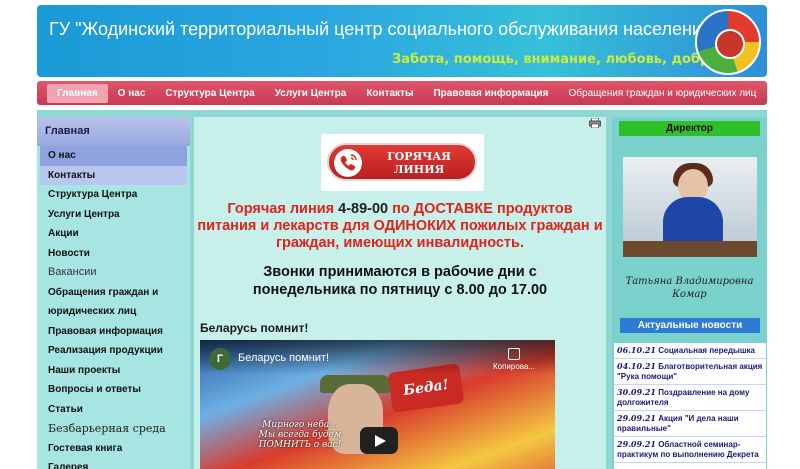 Image resolution: width=800 pixels, height=469 pixels. Describe the element at coordinates (77, 93) in the screenshot. I see `nav-home: Главная` at that location.